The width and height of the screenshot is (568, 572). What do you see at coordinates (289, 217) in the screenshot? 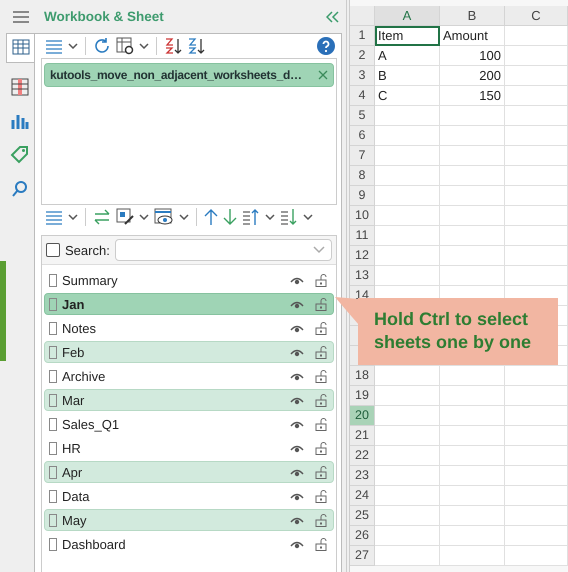
I see `sort-down-icon` at bounding box center [289, 217].